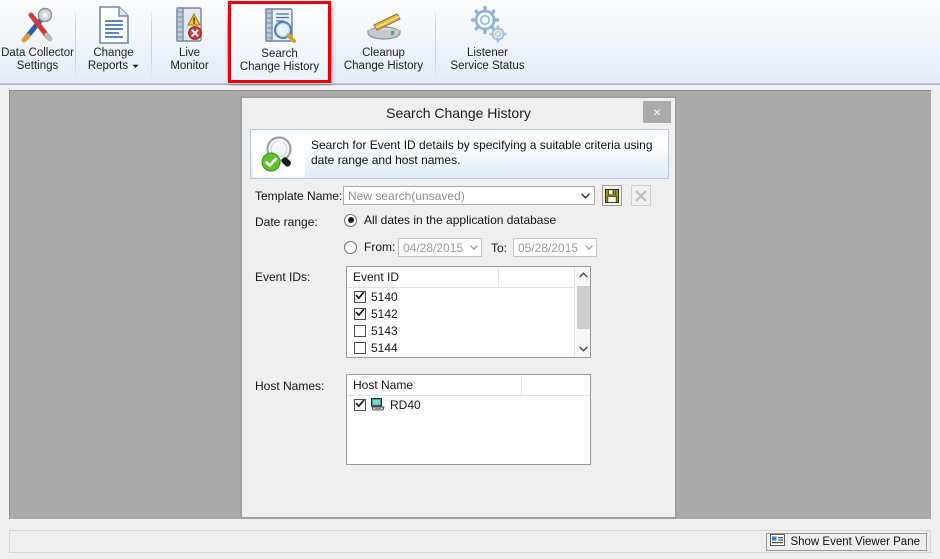  Describe the element at coordinates (433, 247) in the screenshot. I see `date-from-value: 04/28/2015` at that location.